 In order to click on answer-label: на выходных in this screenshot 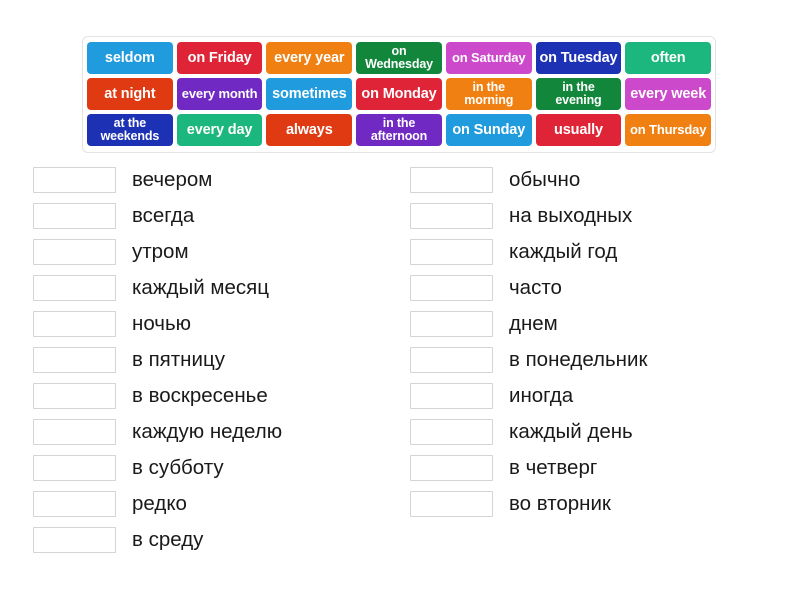, I will do `click(571, 215)`.